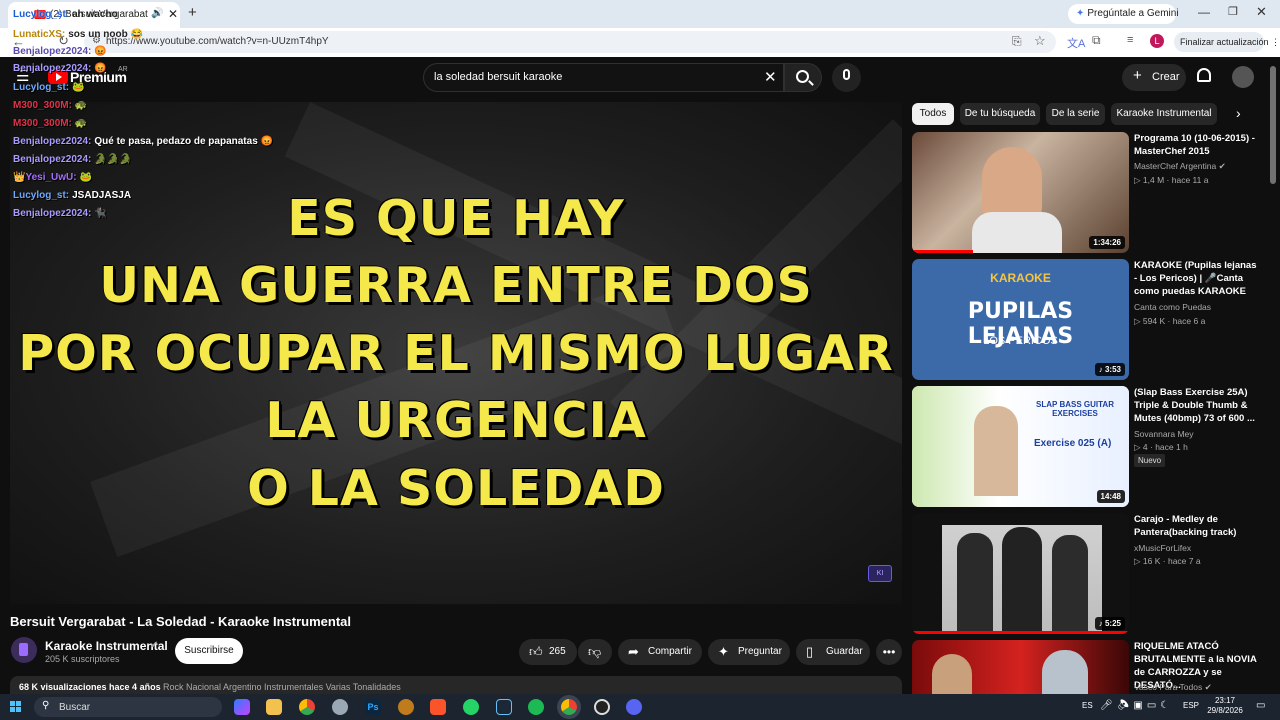 This screenshot has height=720, width=1280. What do you see at coordinates (1227, 42) in the screenshot?
I see `update-button: Finalizar actualización ⋮` at bounding box center [1227, 42].